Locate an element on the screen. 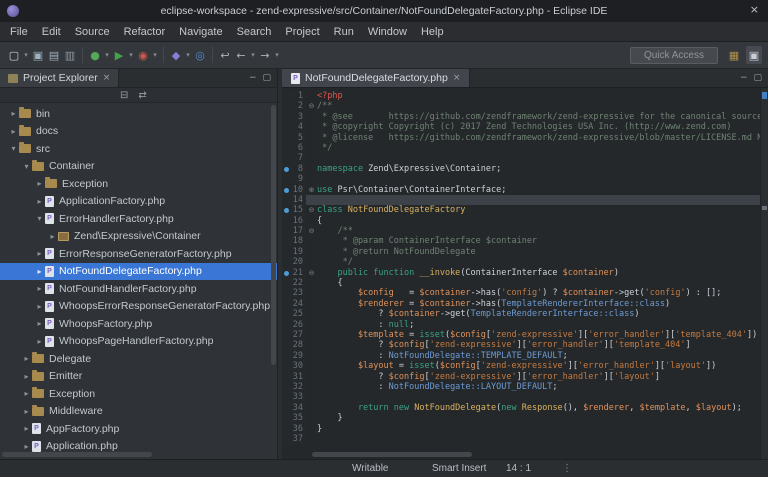 This screenshot has width=768, height=477. status-input-mode: Smart Insert is located at coordinates (459, 468).